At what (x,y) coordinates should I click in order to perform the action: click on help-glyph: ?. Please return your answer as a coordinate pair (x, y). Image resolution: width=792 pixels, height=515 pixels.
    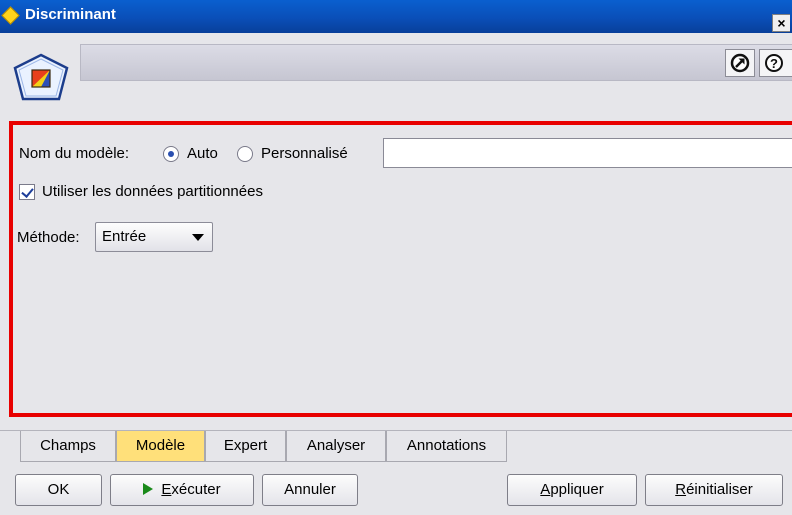
    Looking at the image, I should click on (774, 63).